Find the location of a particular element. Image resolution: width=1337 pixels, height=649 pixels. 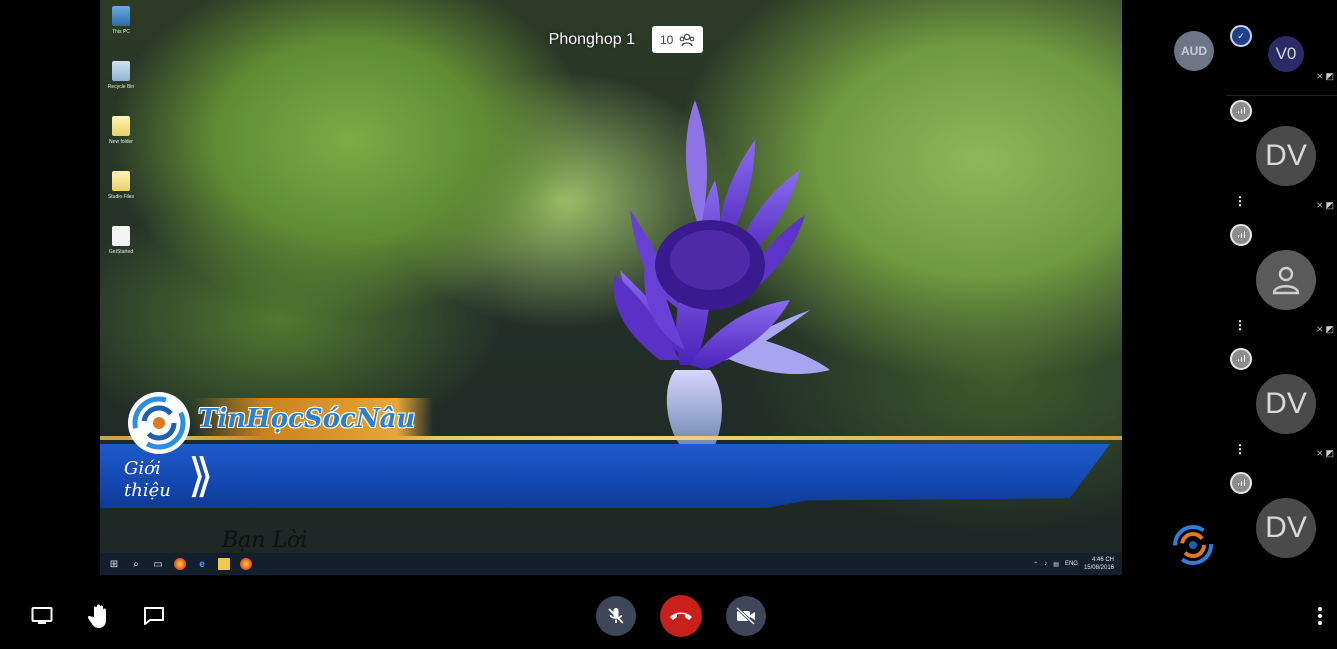

windows-start-icon: ⊞ is located at coordinates (114, 564).